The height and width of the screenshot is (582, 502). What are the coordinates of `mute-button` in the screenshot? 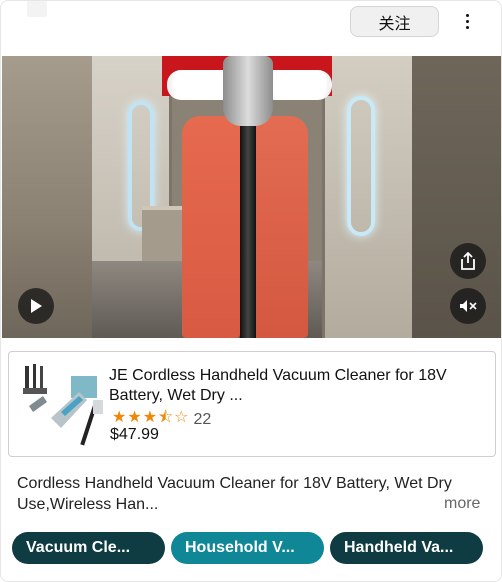 It's located at (468, 306).